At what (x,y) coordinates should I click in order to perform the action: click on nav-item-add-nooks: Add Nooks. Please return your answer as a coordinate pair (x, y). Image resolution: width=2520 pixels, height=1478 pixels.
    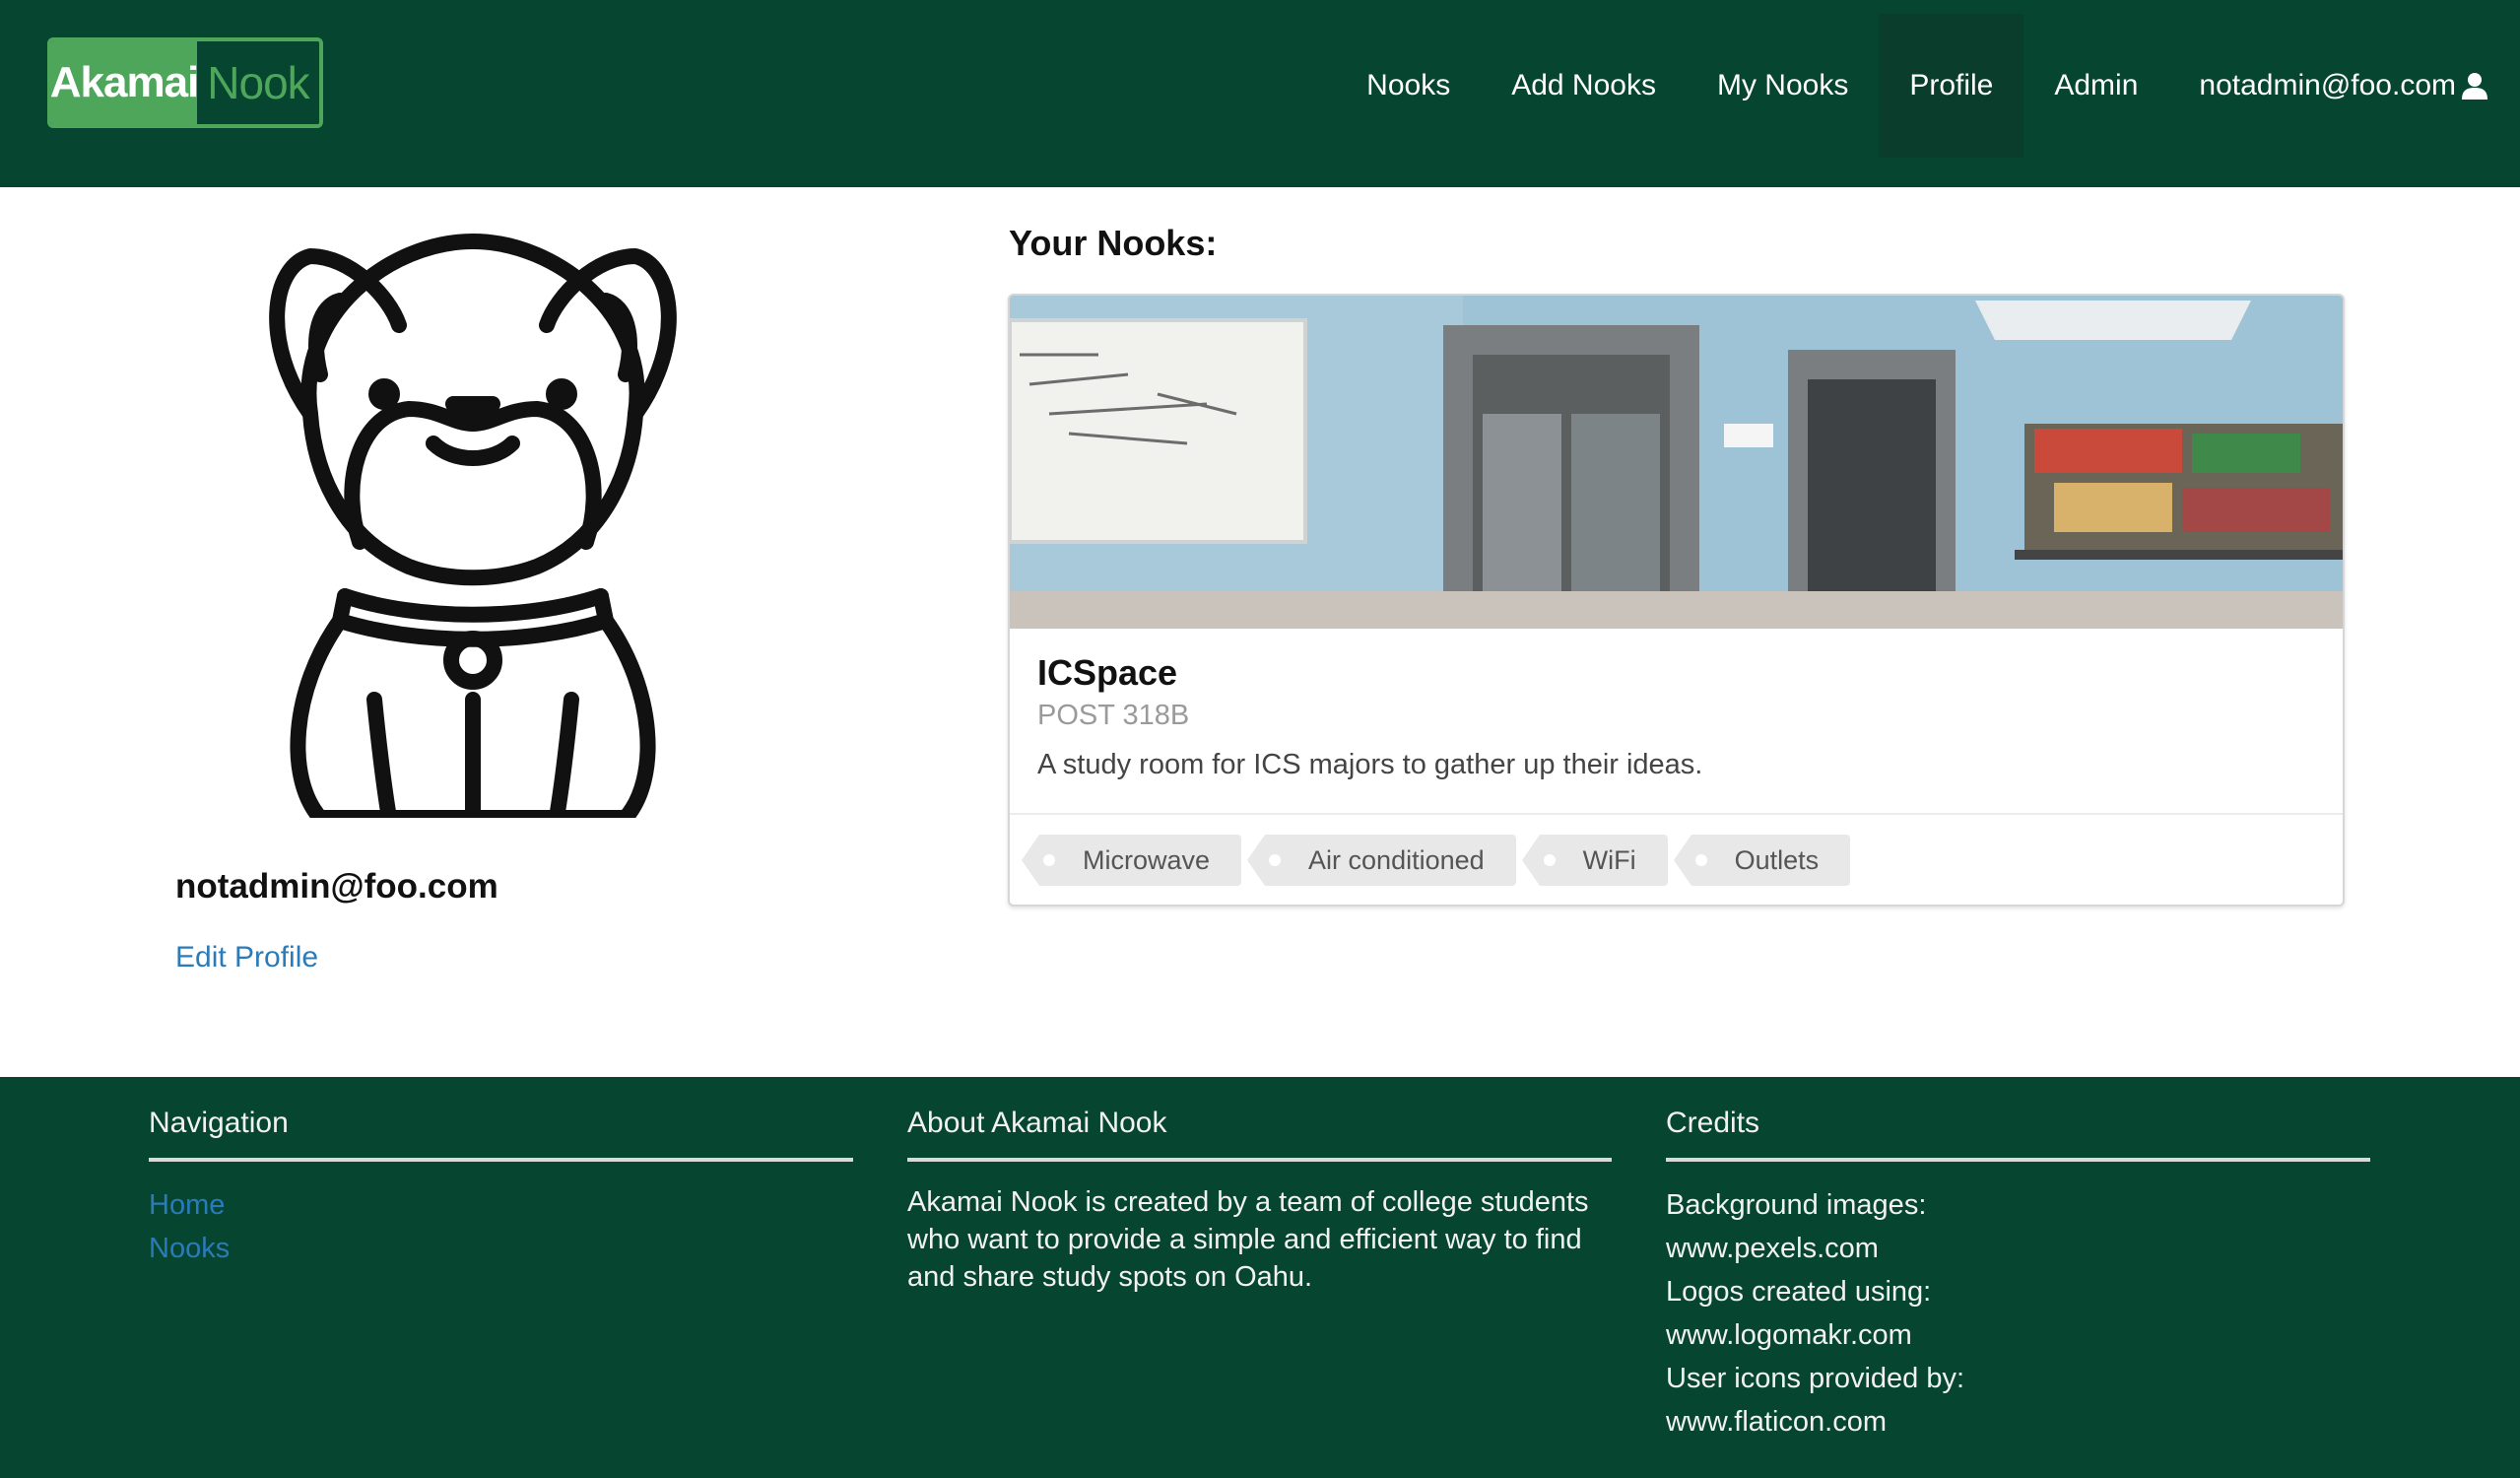
    Looking at the image, I should click on (1584, 86).